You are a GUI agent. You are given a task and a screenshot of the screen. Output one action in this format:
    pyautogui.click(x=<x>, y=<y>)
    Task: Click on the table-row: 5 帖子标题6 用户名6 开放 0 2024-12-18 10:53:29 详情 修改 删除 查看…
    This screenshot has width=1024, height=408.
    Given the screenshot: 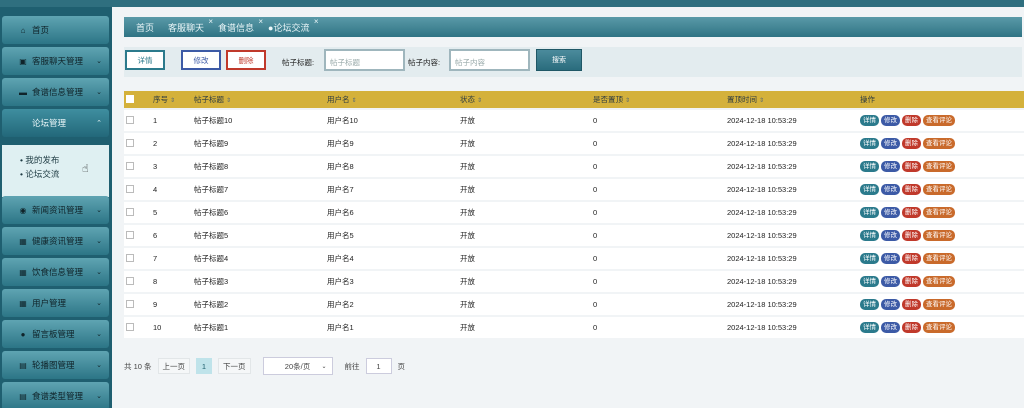 What is the action you would take?
    pyautogui.click(x=574, y=212)
    